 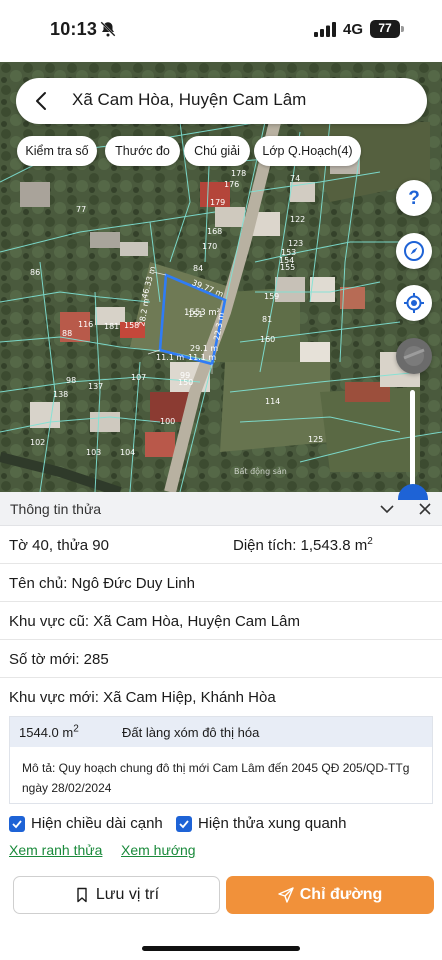 I want to click on parcel-number: 178, so click(x=239, y=173).